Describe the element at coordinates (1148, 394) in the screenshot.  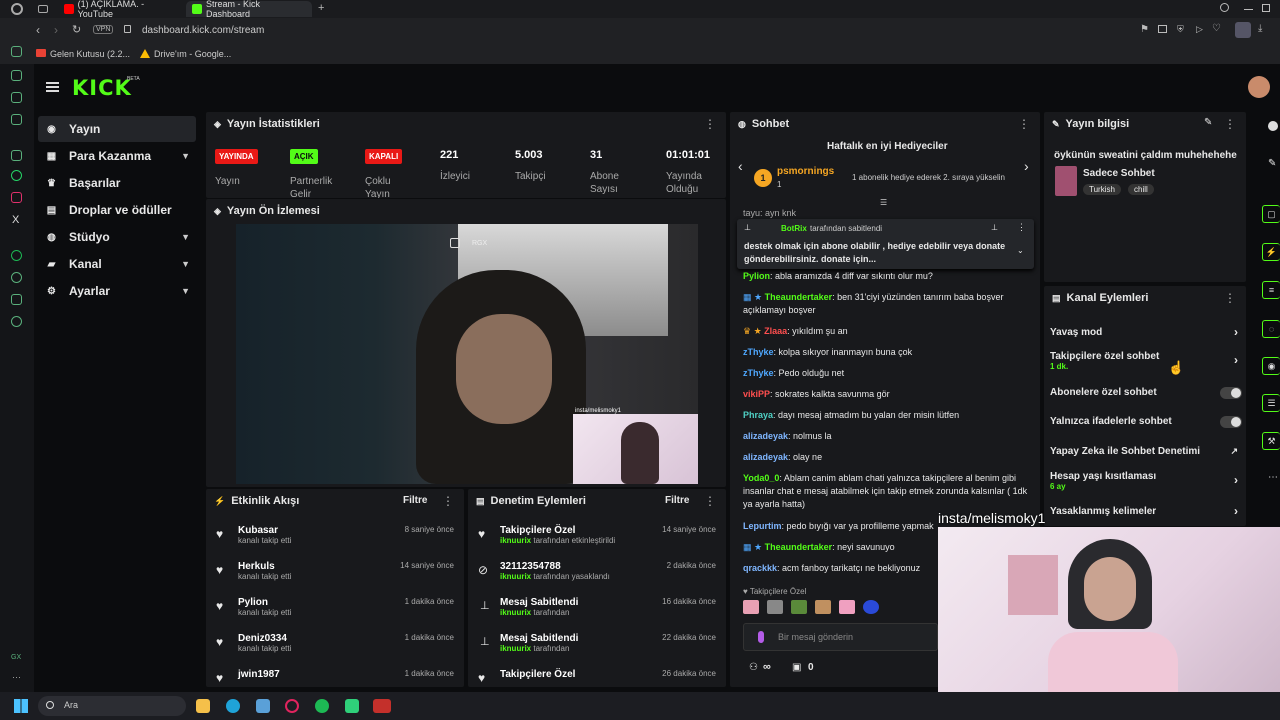
I see `action-subs-only: Abonelere özel sohbet` at that location.